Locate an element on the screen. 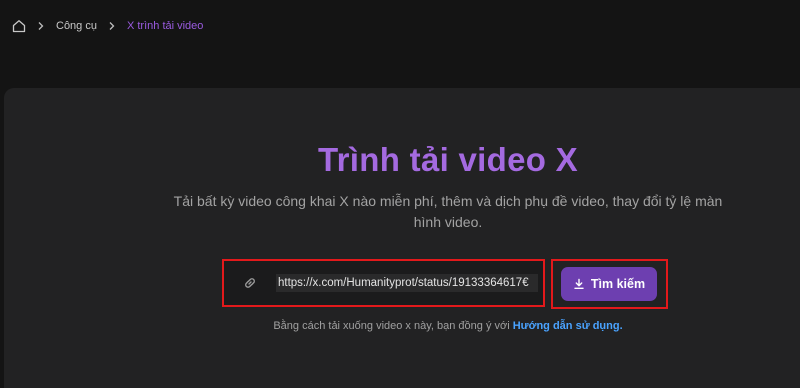 This screenshot has width=800, height=388. page-title: Trình tải video X is located at coordinates (448, 159).